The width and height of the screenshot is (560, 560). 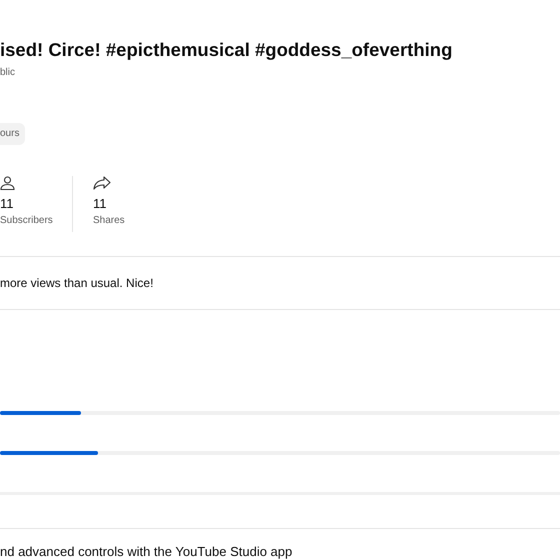 I want to click on promo-text: nd advanced controls with the YouTube Studio app, so click(x=146, y=551).